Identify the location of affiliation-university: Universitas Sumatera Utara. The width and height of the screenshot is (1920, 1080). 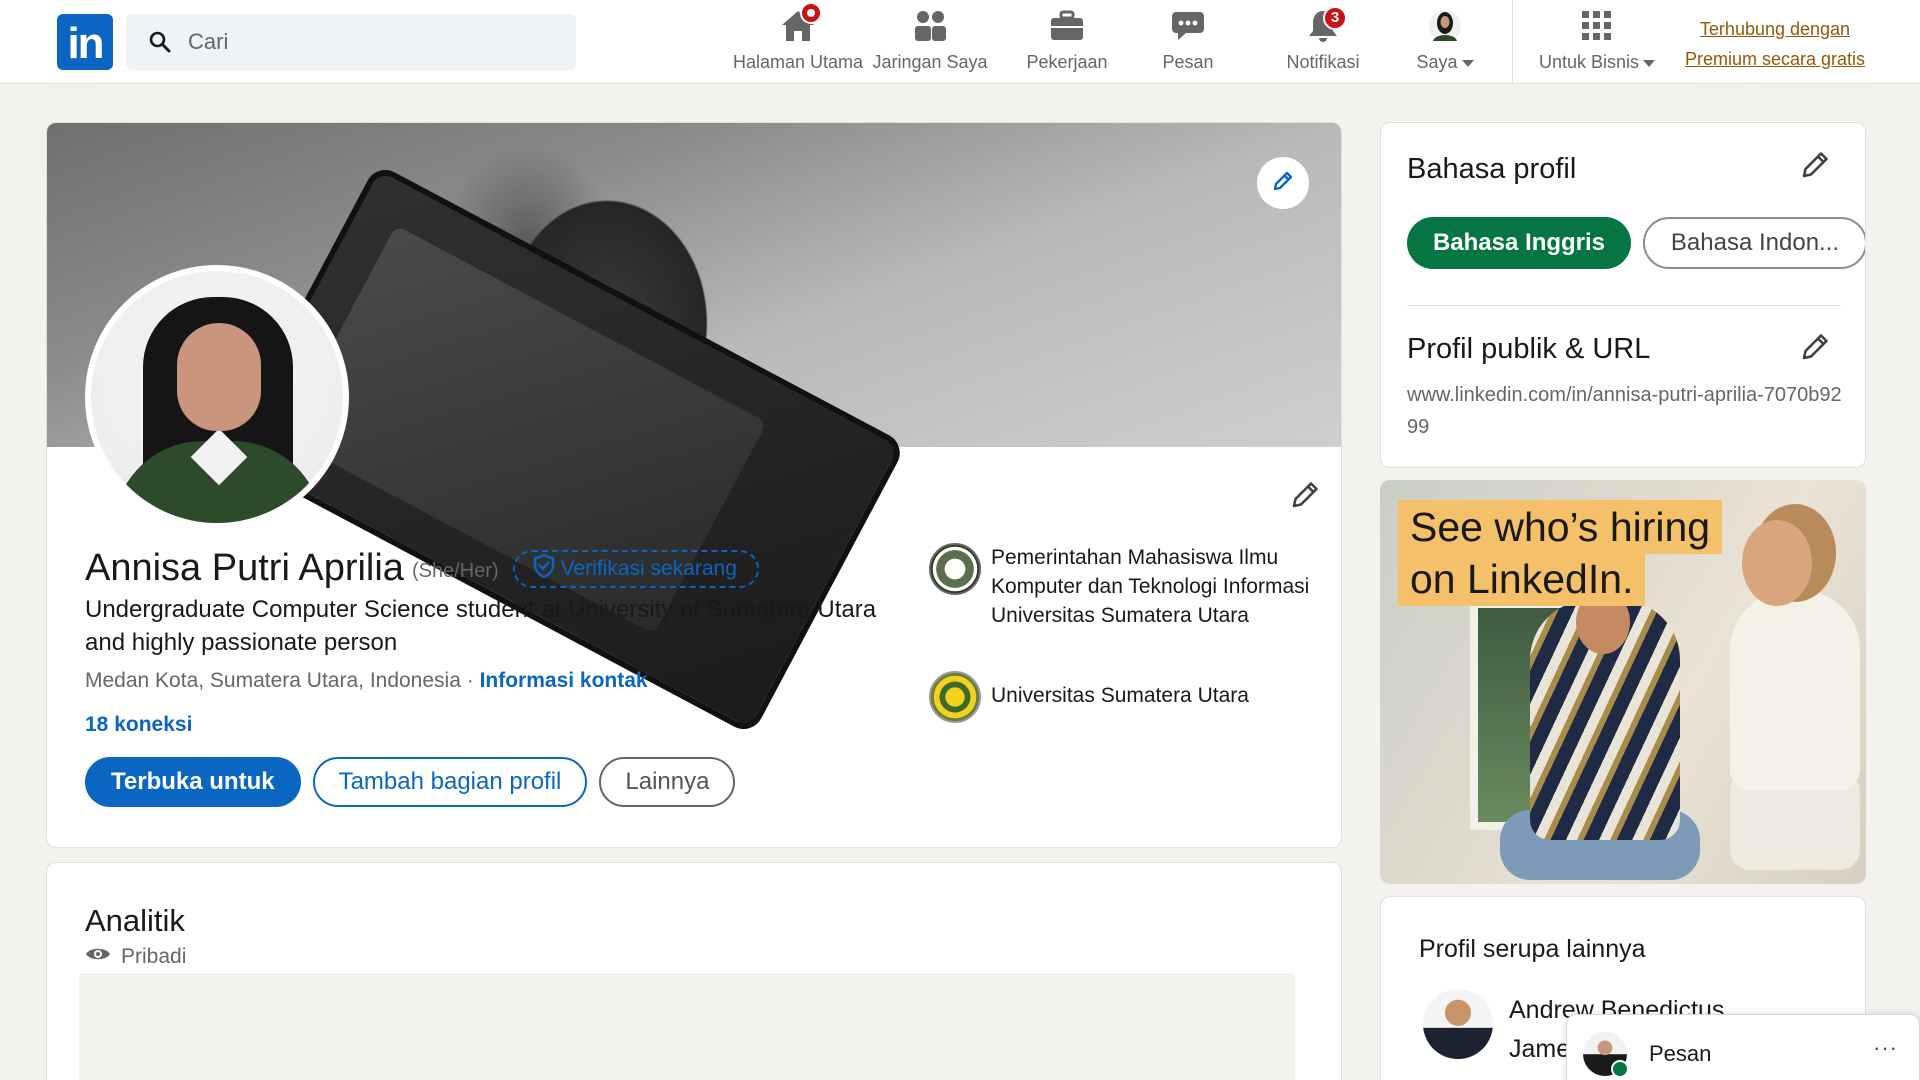
(1120, 697).